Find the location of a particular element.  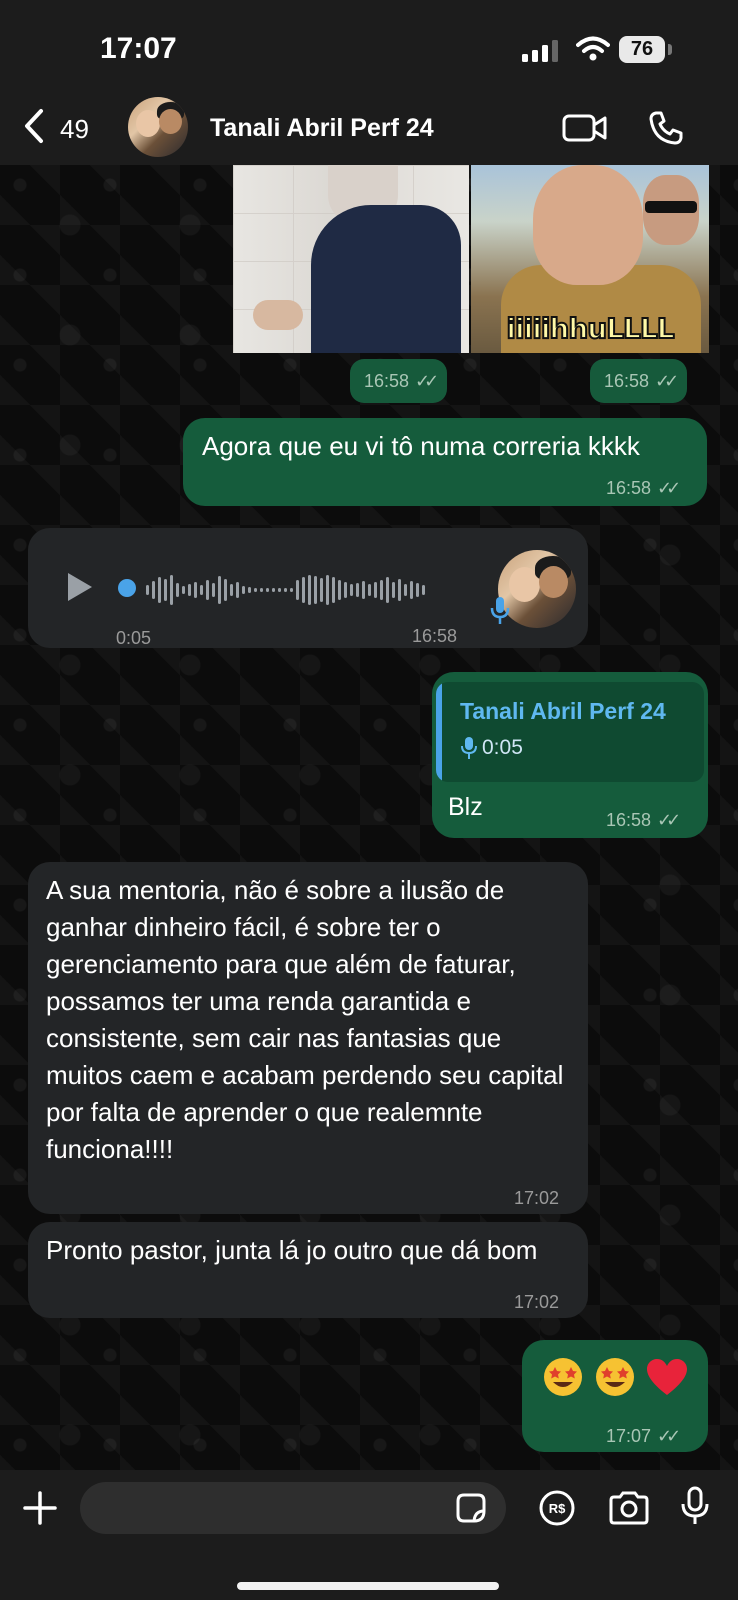

voice-waveform is located at coordinates (285, 590).